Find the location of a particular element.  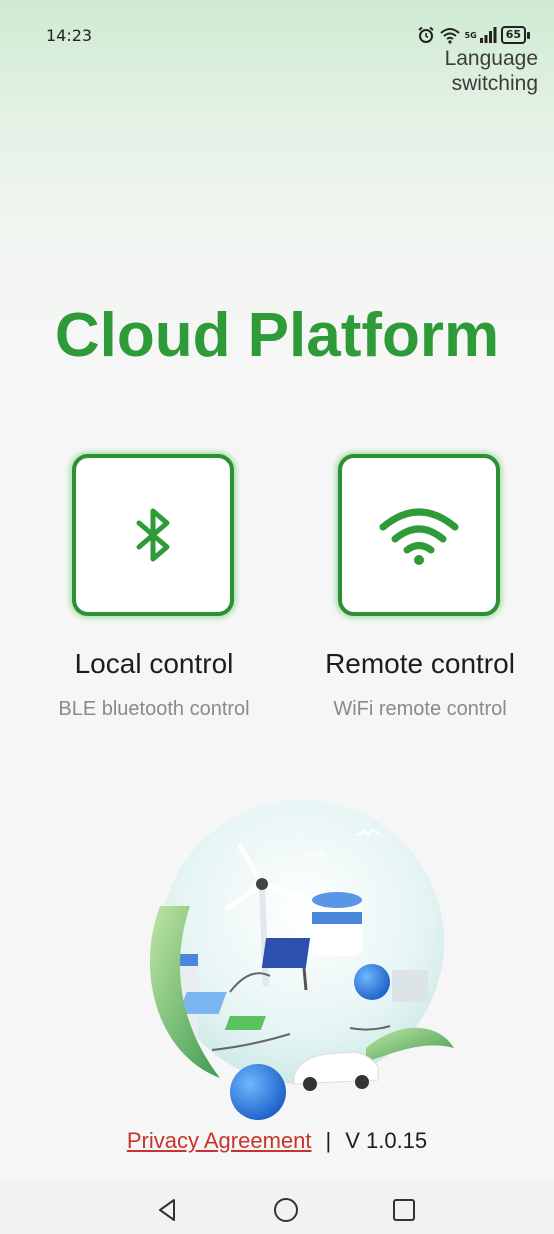

status-icons: 5G 65 is located at coordinates (473, 35).